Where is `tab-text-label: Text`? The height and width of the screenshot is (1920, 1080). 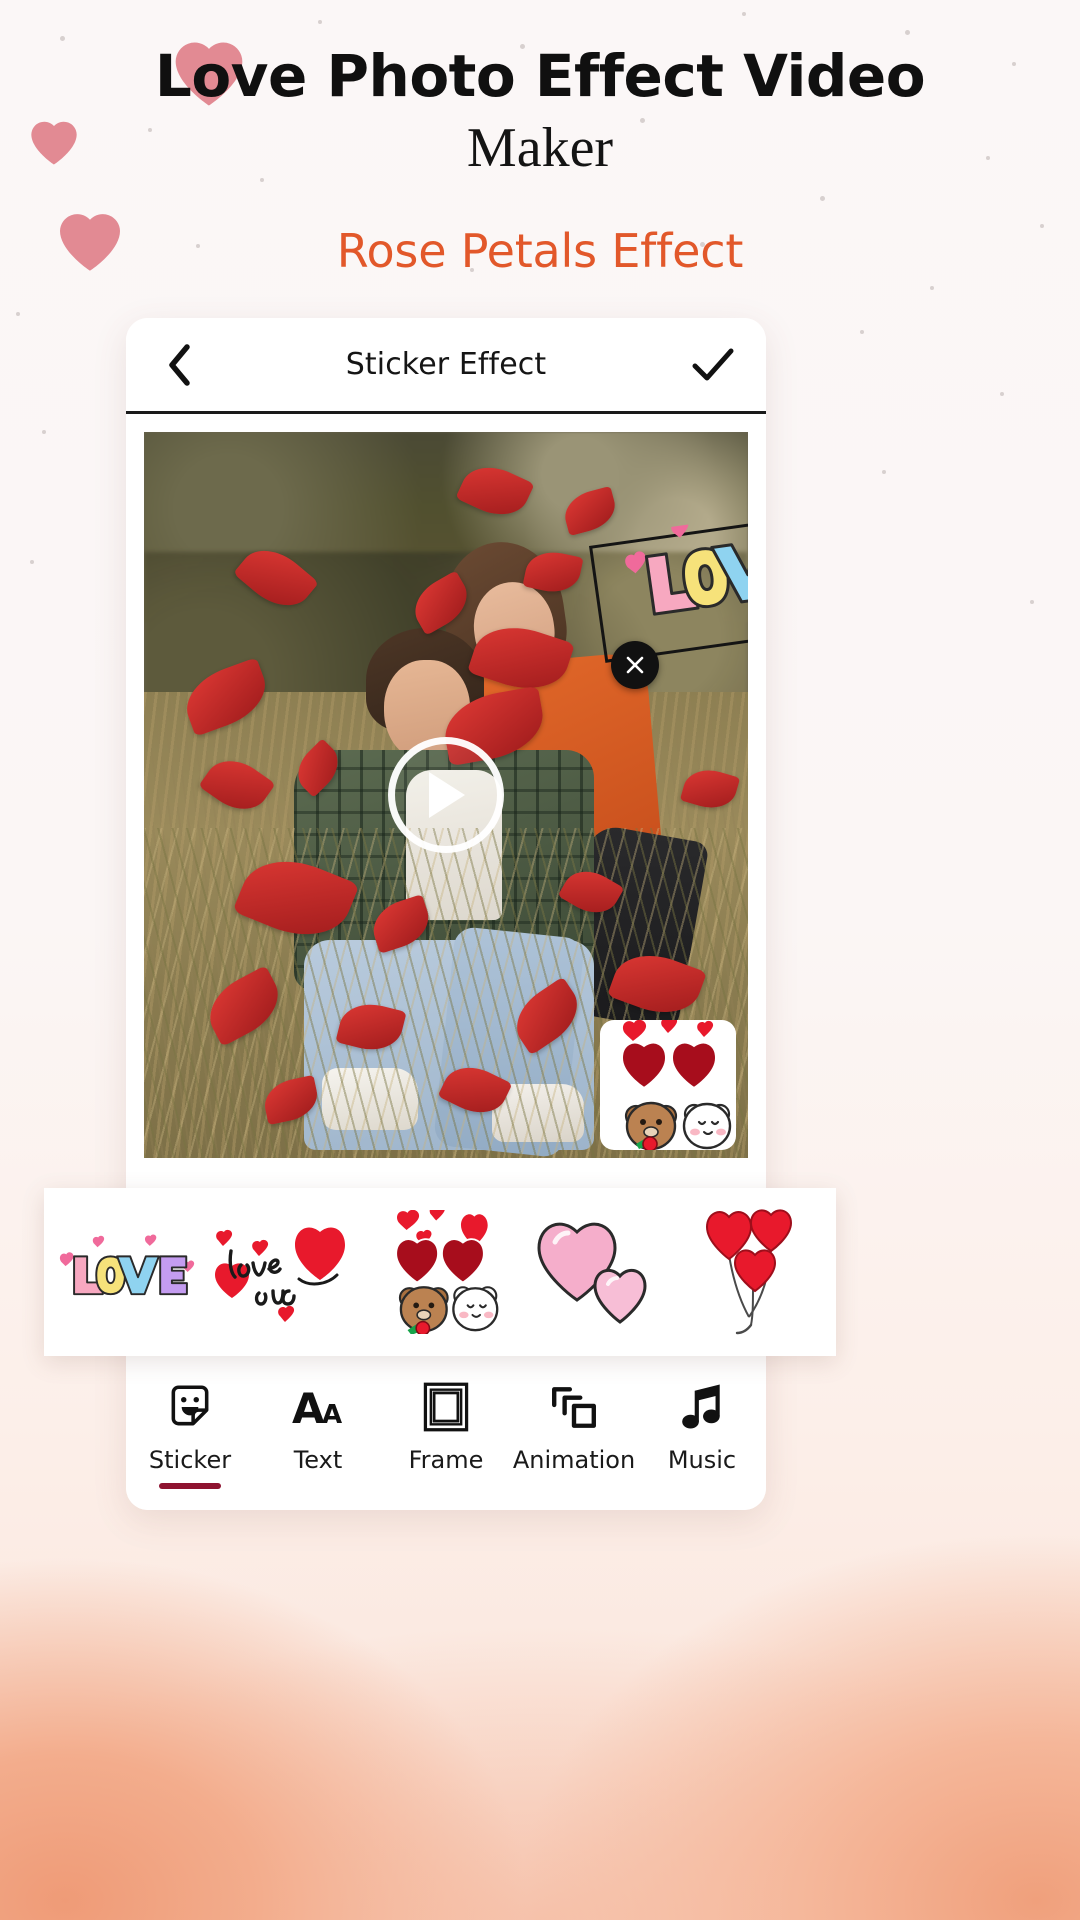 tab-text-label: Text is located at coordinates (318, 1460).